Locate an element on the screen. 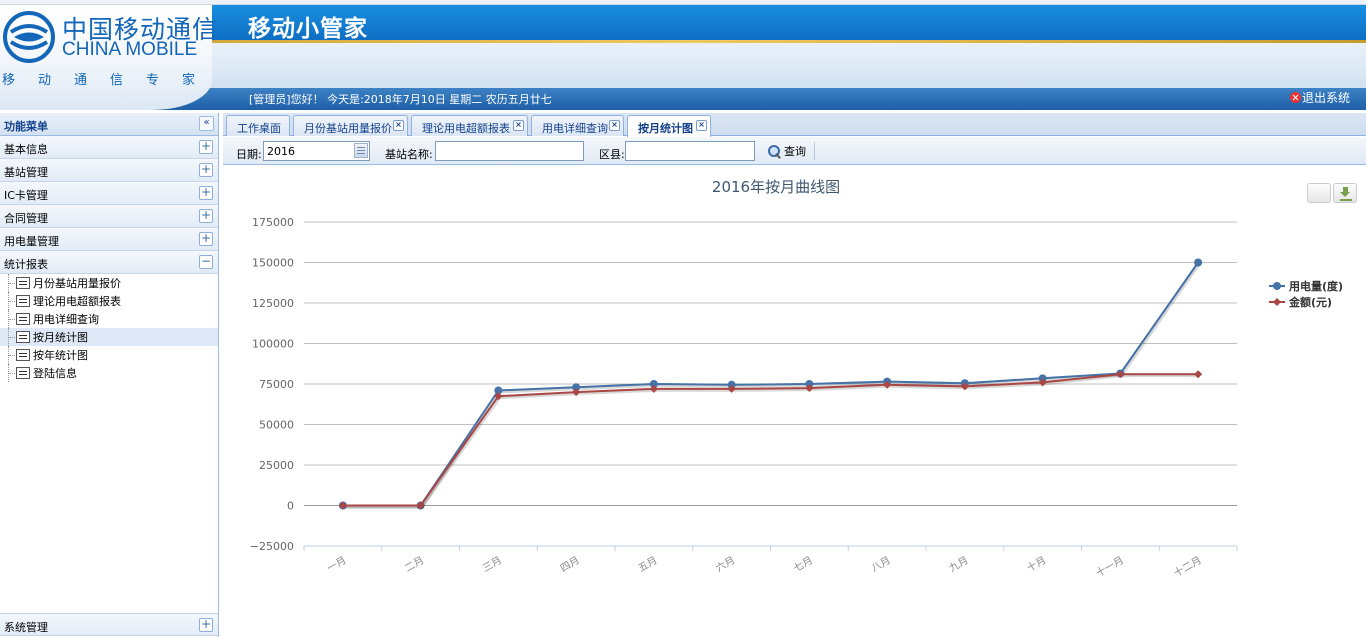 This screenshot has height=637, width=1366. menu-section-label: 用电量管理 is located at coordinates (31, 241).